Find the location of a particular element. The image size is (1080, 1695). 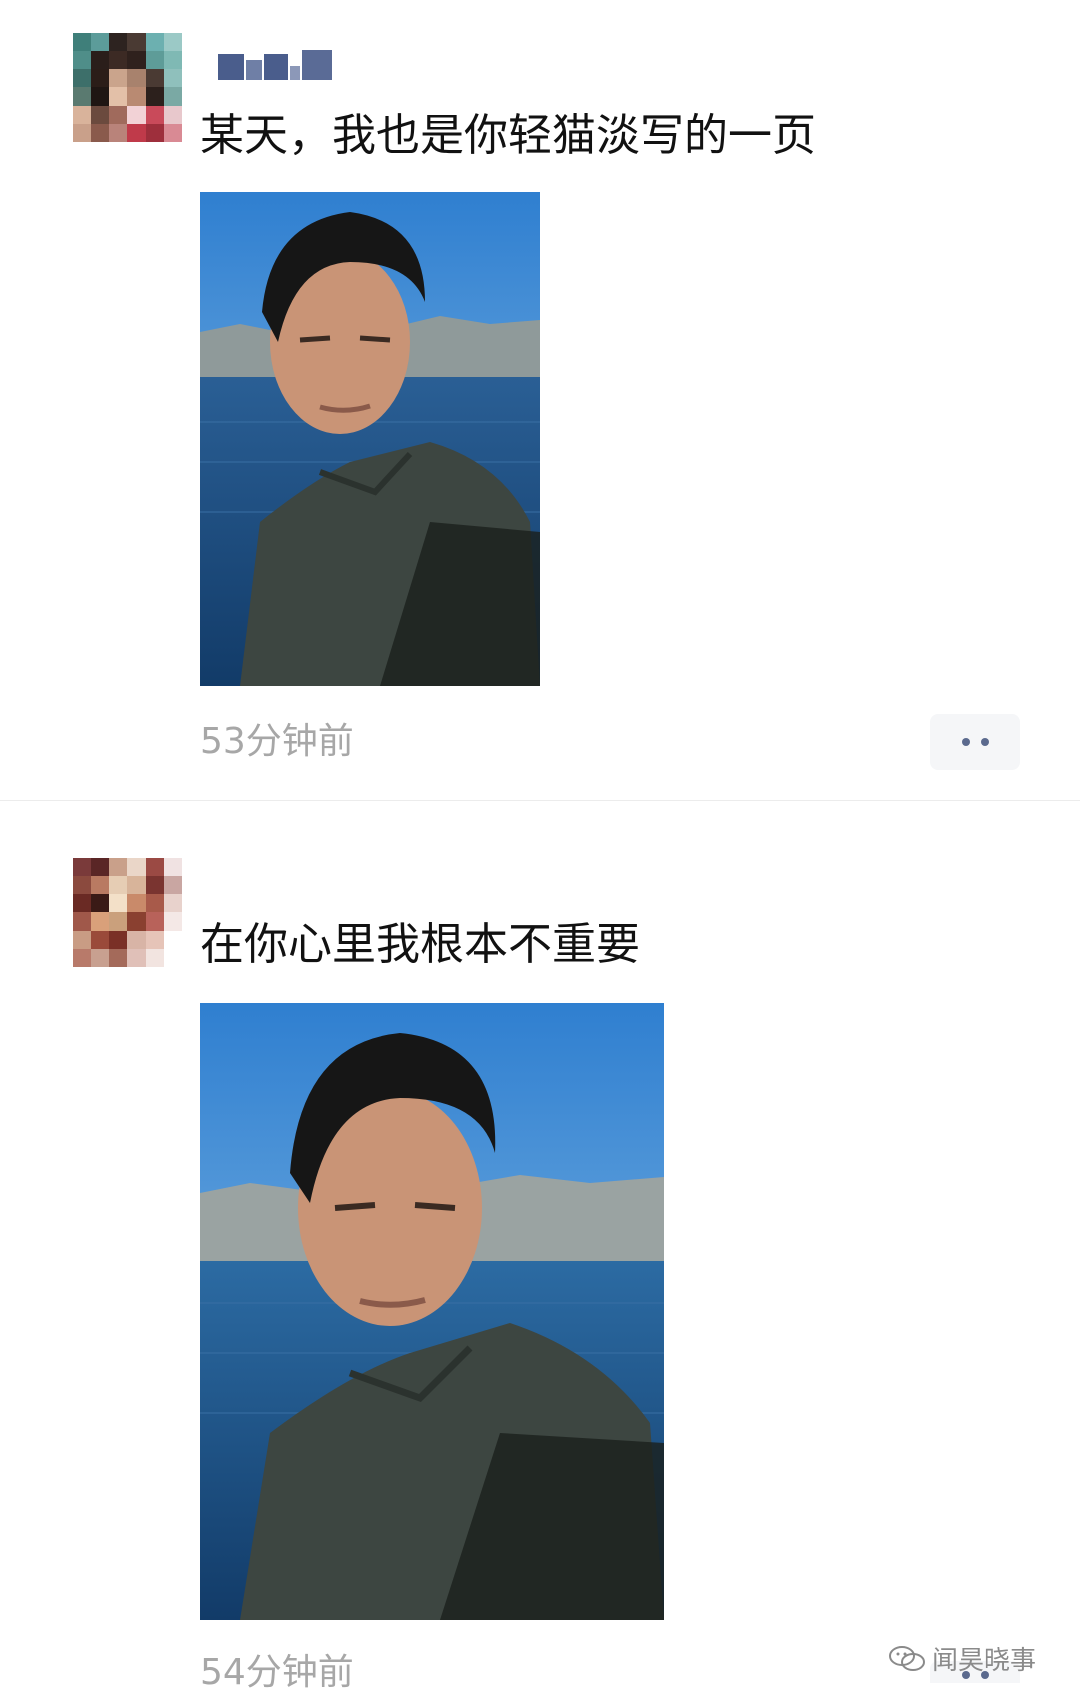

more-button is located at coordinates (975, 742).